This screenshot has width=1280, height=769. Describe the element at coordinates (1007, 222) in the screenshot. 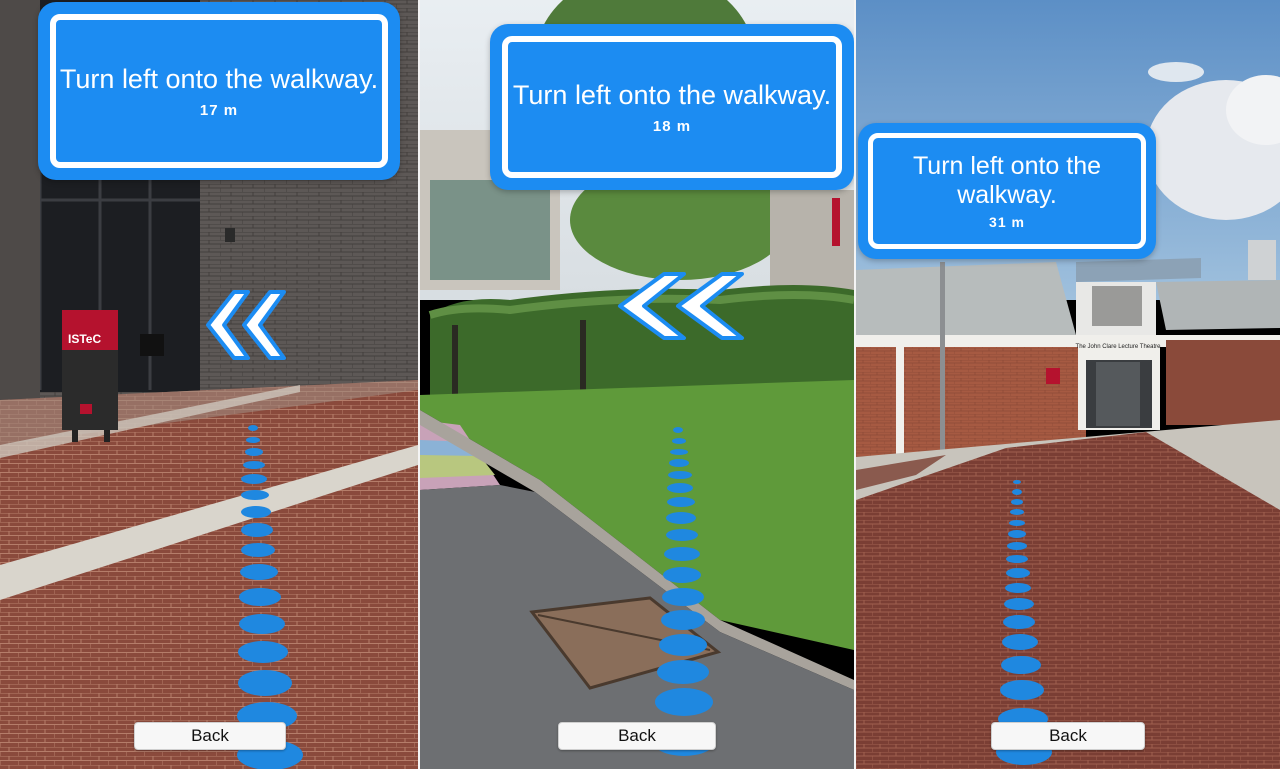

I see `distance-text: 31 m` at that location.